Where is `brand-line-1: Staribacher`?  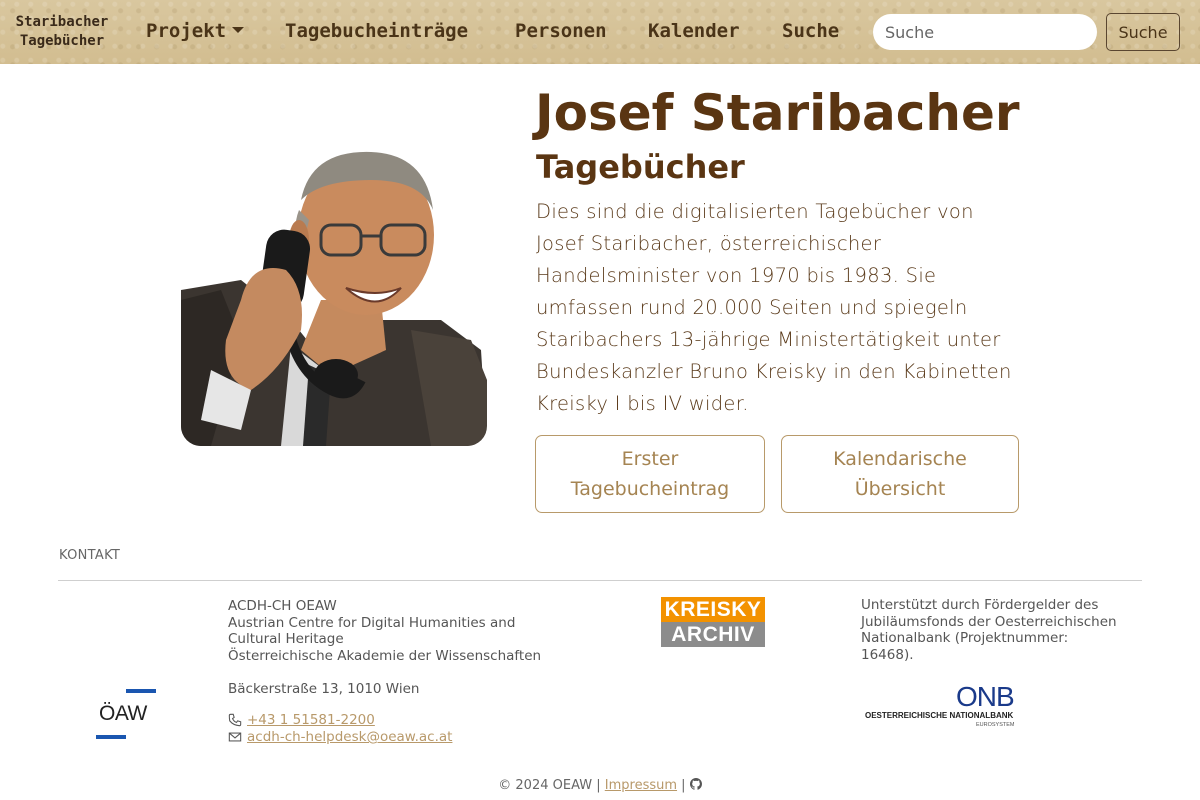
brand-line-1: Staribacher is located at coordinates (62, 22).